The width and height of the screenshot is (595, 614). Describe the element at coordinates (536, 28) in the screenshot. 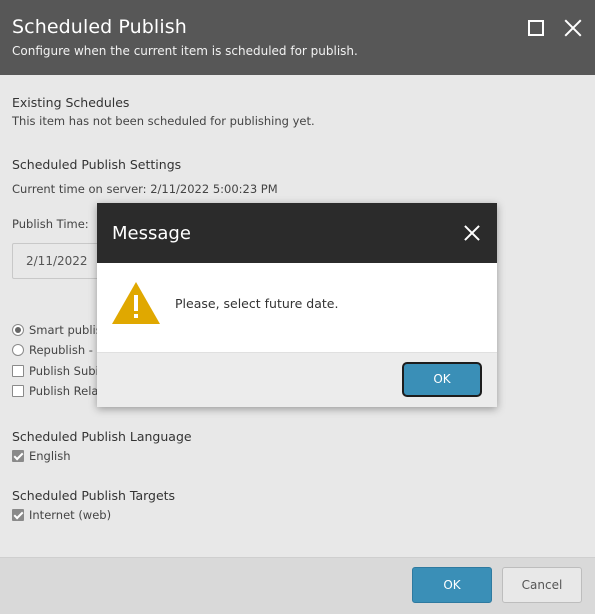

I see `maximize-icon` at that location.